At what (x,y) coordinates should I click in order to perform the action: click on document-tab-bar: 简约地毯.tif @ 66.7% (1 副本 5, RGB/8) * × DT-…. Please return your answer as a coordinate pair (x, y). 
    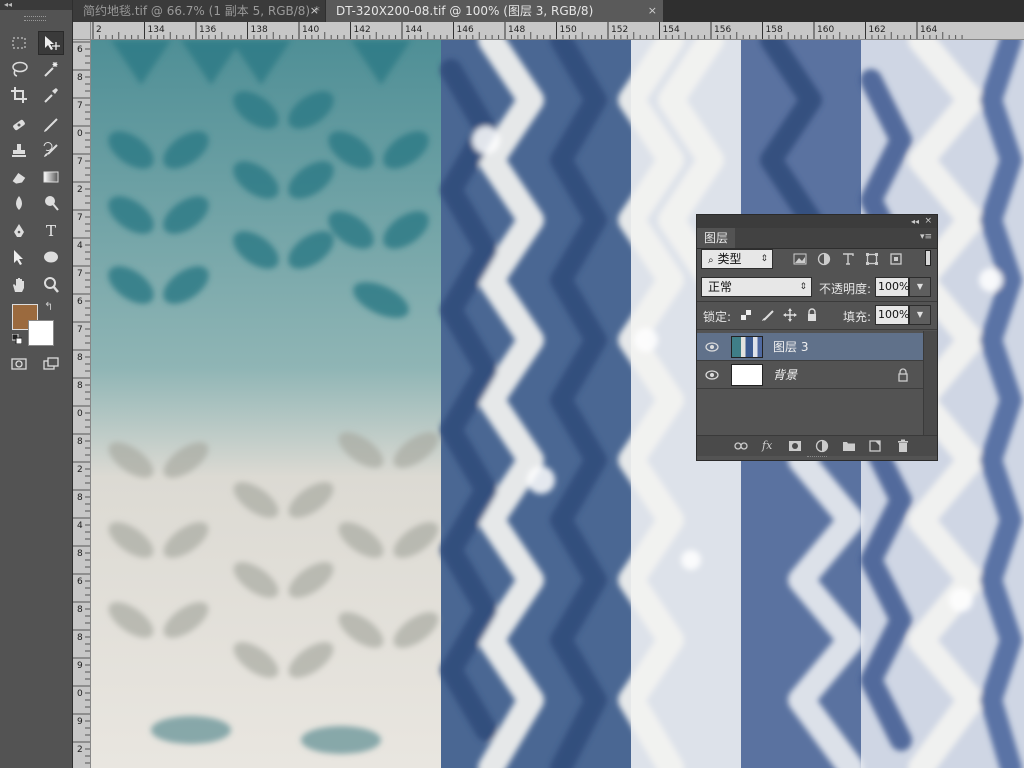
    Looking at the image, I should click on (548, 11).